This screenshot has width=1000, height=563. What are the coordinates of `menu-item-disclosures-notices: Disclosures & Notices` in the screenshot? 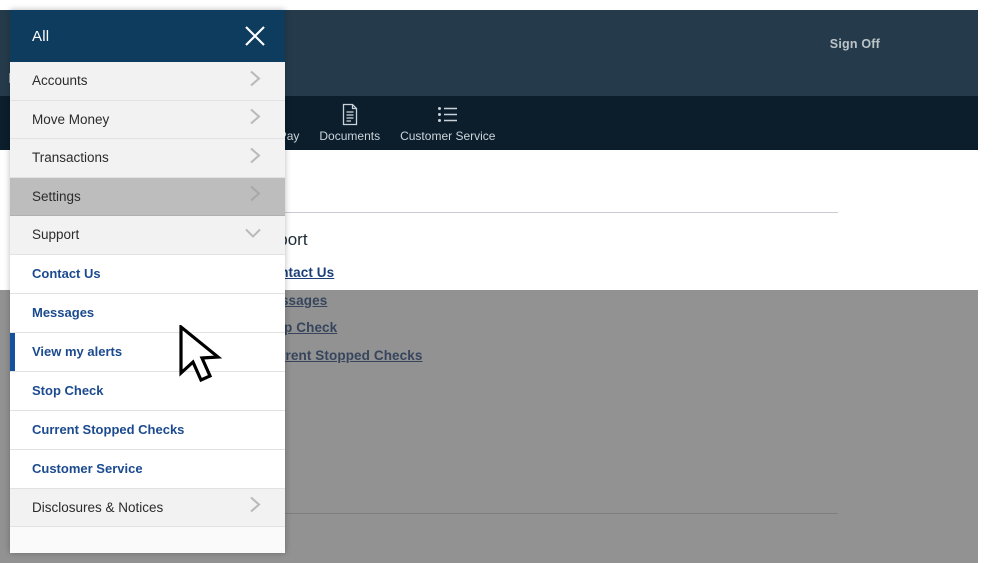 It's located at (147, 507).